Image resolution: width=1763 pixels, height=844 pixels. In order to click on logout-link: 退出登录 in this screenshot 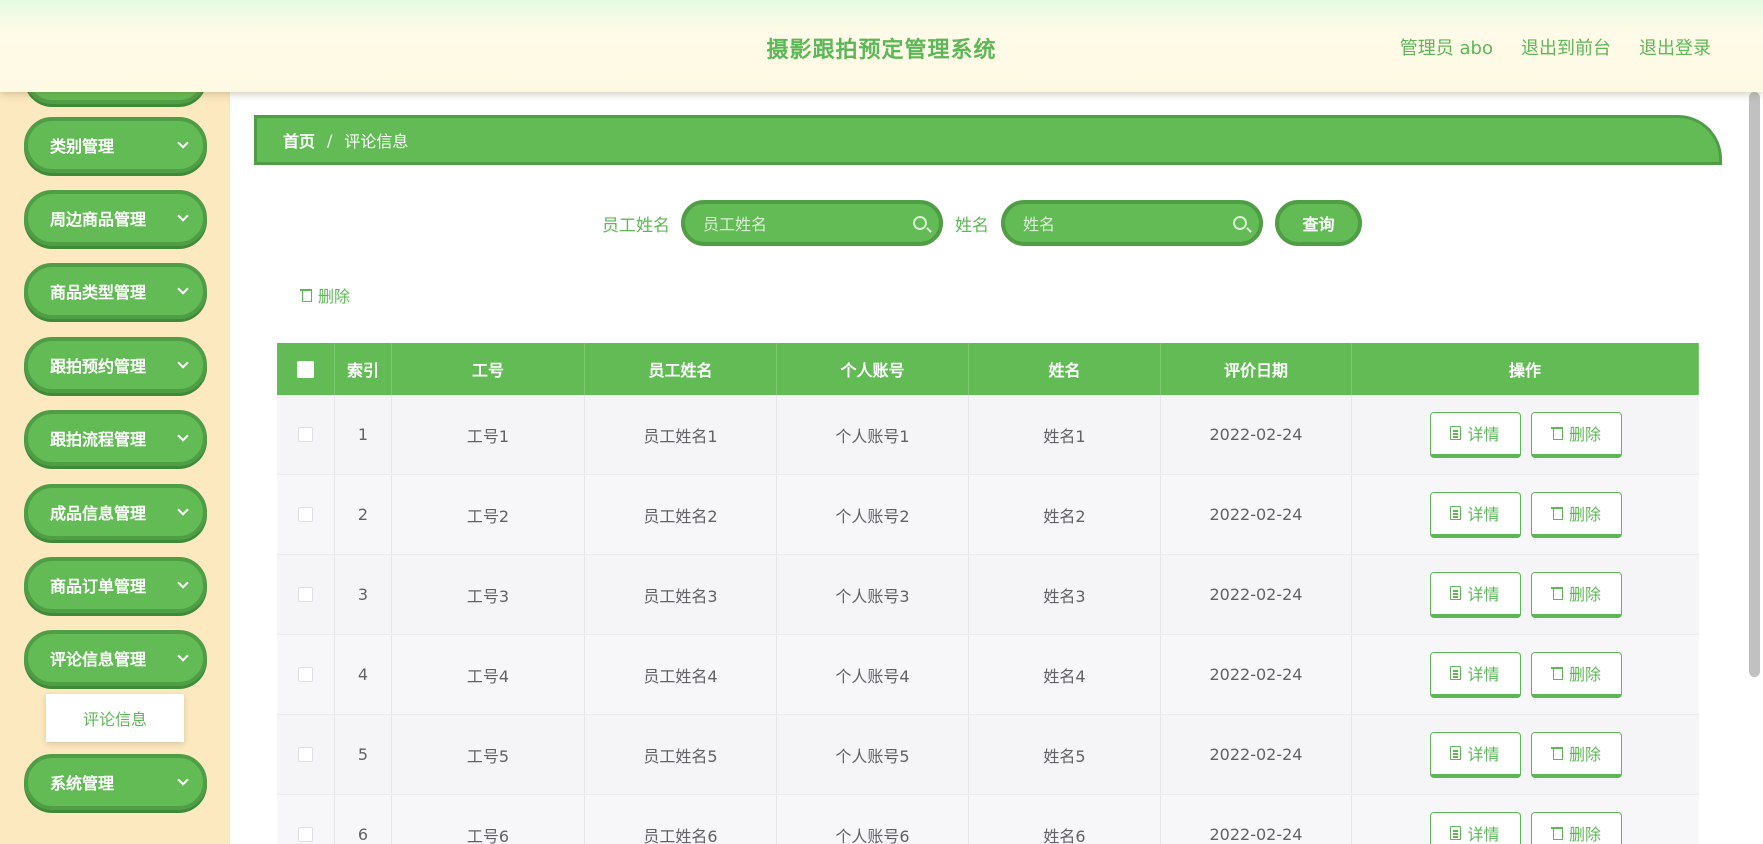, I will do `click(1675, 47)`.